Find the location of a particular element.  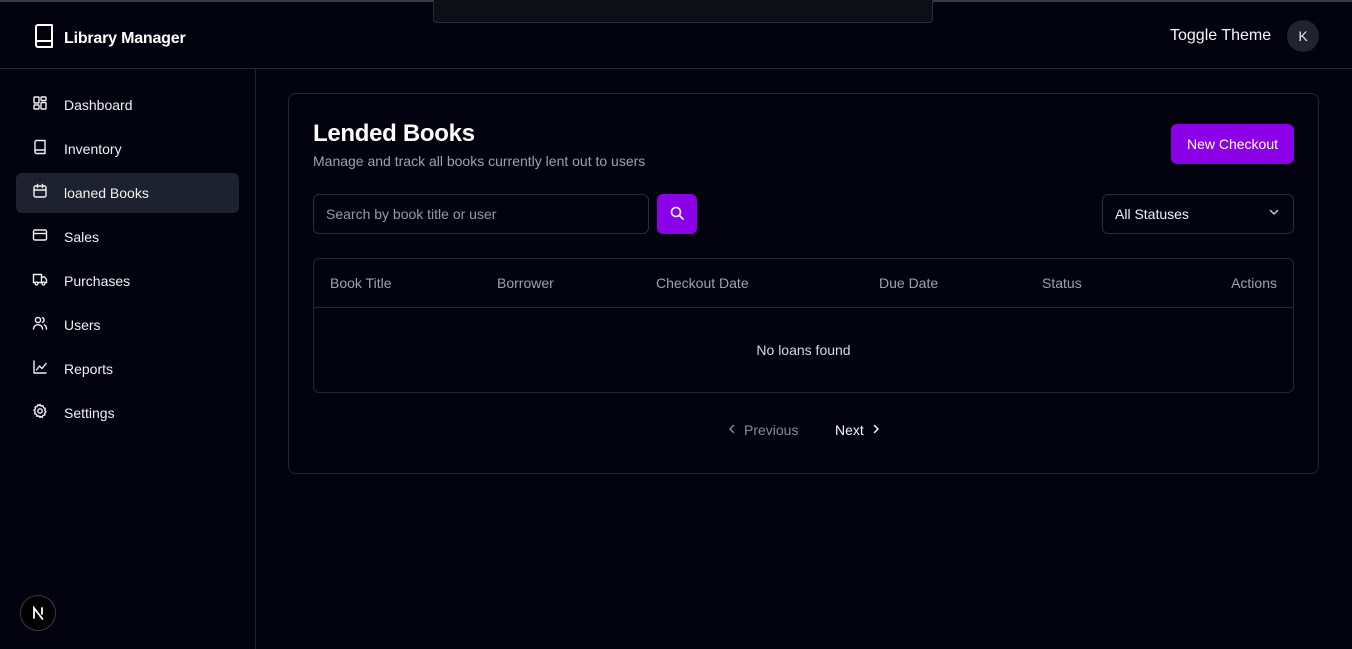

users-icon is located at coordinates (40, 325).